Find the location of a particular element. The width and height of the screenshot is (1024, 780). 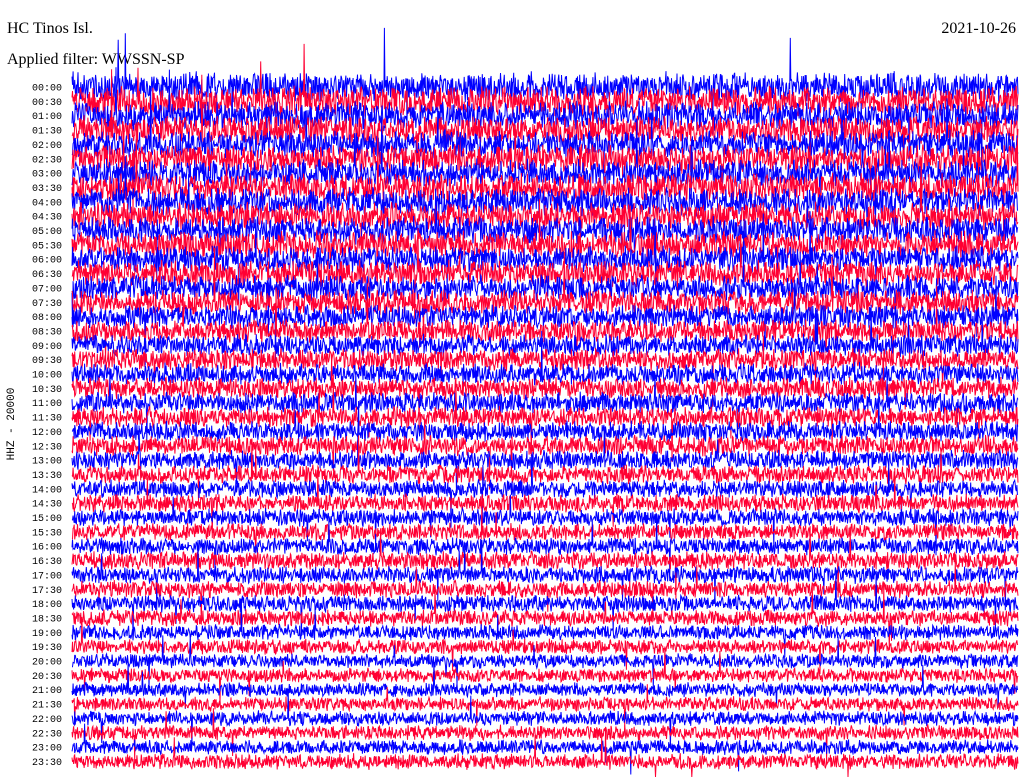

time-tick-label: 20:00 is located at coordinates (47, 663).